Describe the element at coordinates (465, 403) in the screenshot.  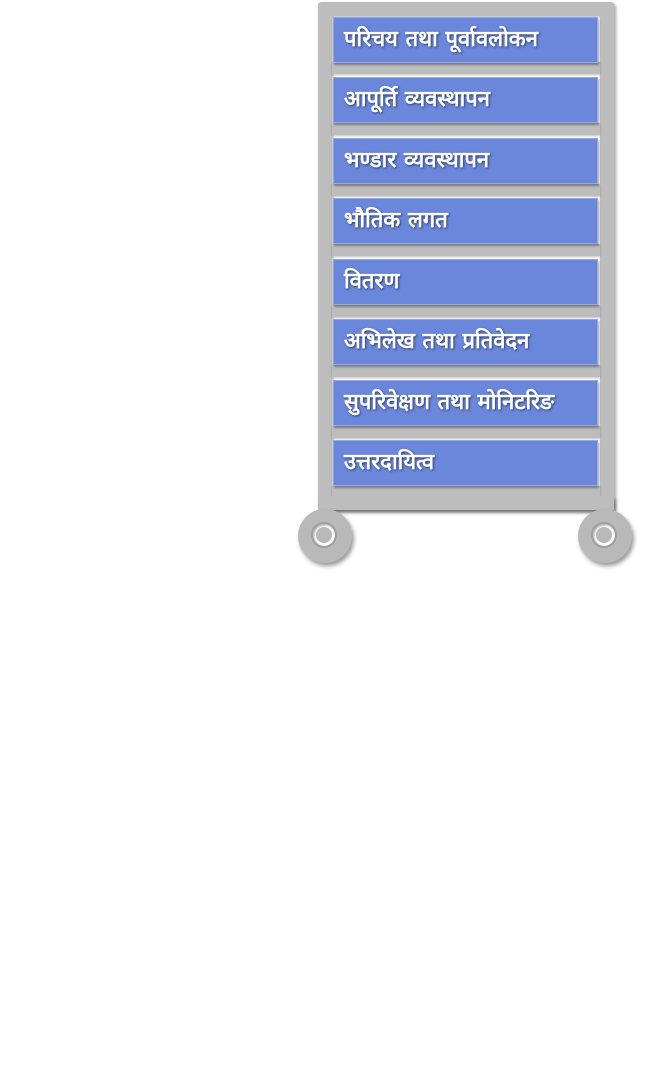
I see `menu-item-supervision-monitoring: सुपरिवेक्षण तथा मोनिटरिङ` at that location.